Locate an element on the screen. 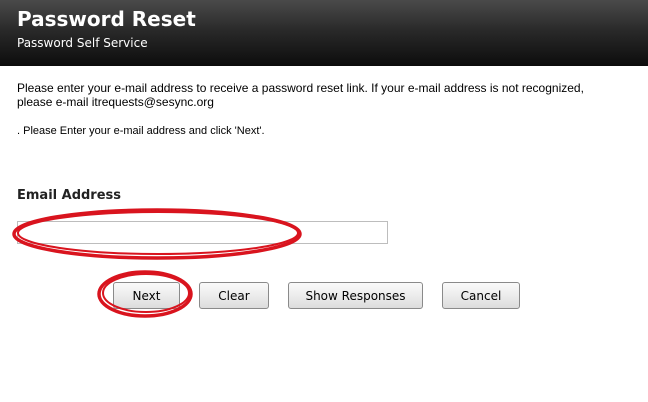  cancel-button: Cancel is located at coordinates (481, 295).